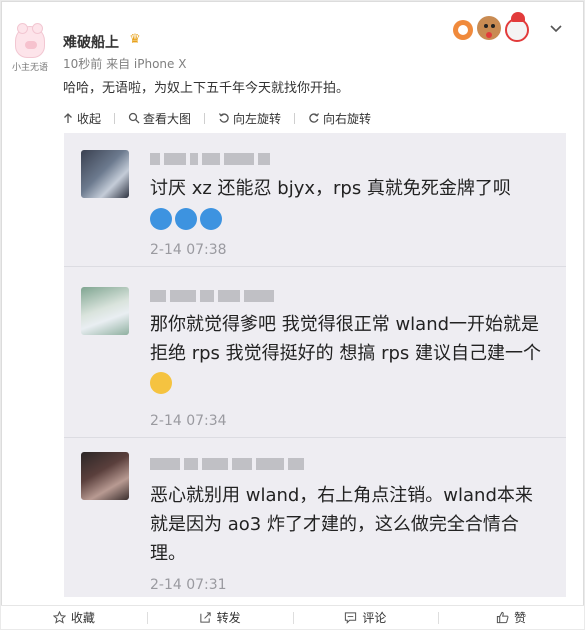 The image size is (585, 630). I want to click on repost-label: 转发, so click(228, 618).